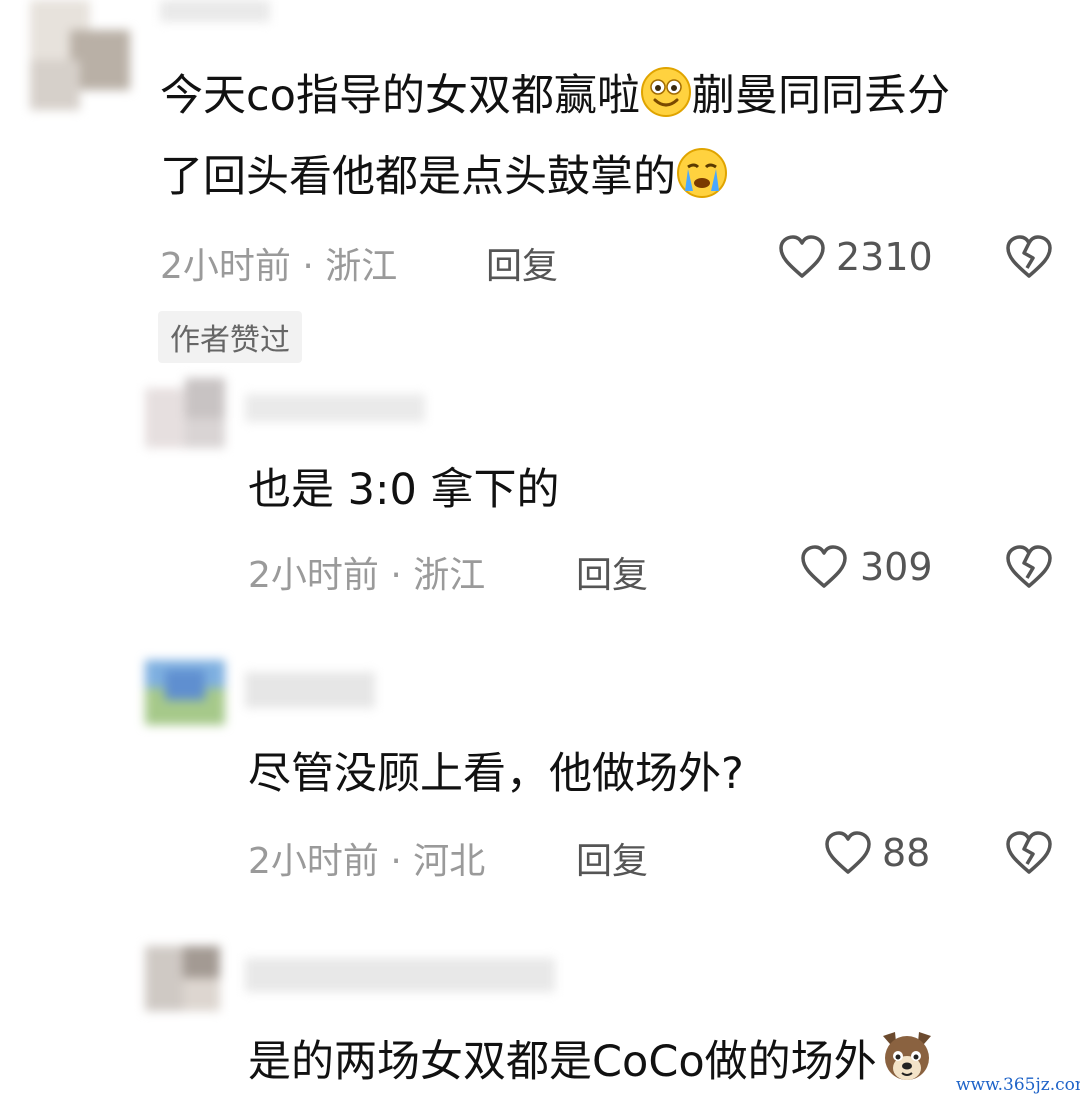 This screenshot has height=1100, width=1080. Describe the element at coordinates (820, 96) in the screenshot. I see `comment-text-part2: 蒯曼同同丢分` at that location.